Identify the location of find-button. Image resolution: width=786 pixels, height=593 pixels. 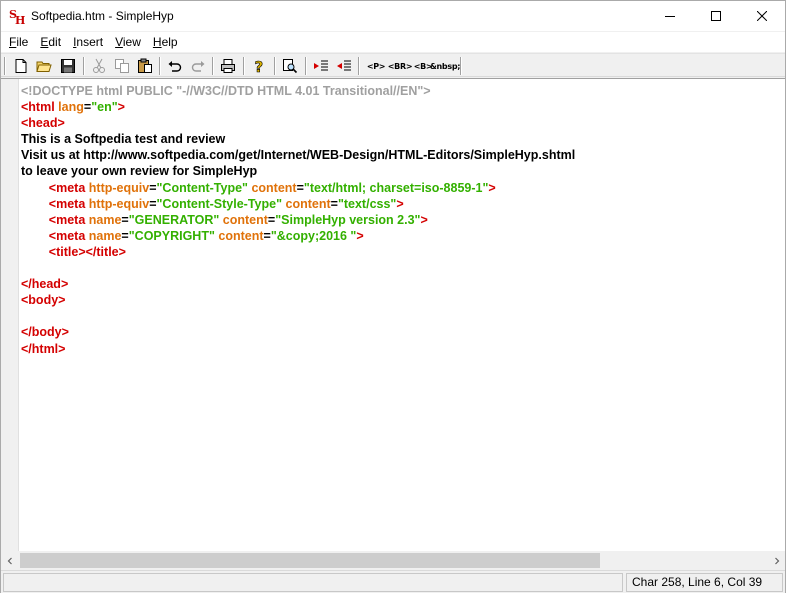
(290, 66).